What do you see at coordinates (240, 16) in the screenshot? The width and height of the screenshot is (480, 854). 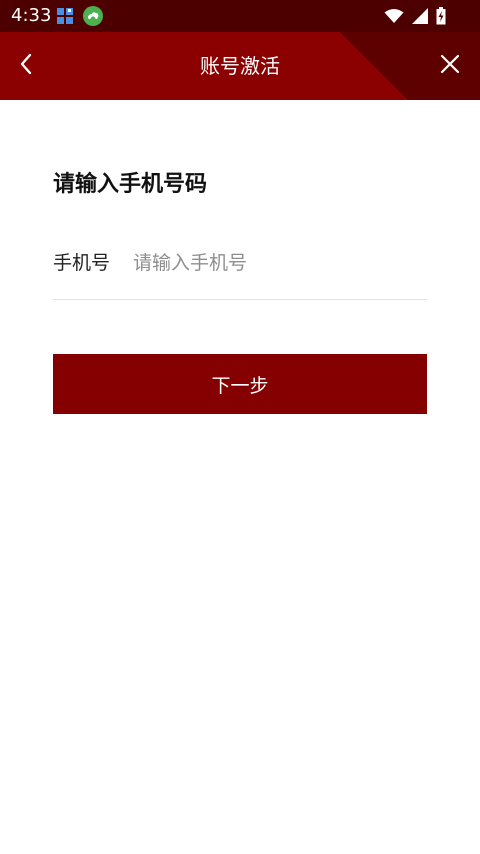 I see `status-bar: 4:33` at bounding box center [240, 16].